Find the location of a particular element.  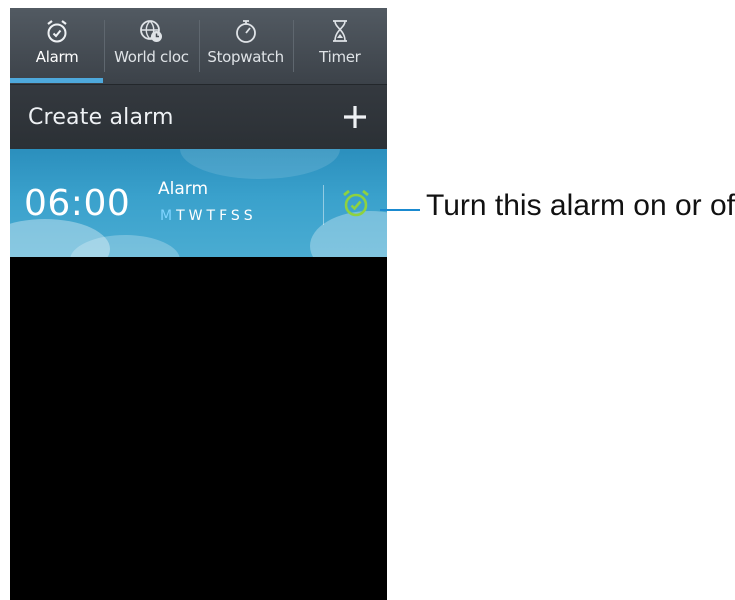

globe-clock-icon is located at coordinates (151, 31).